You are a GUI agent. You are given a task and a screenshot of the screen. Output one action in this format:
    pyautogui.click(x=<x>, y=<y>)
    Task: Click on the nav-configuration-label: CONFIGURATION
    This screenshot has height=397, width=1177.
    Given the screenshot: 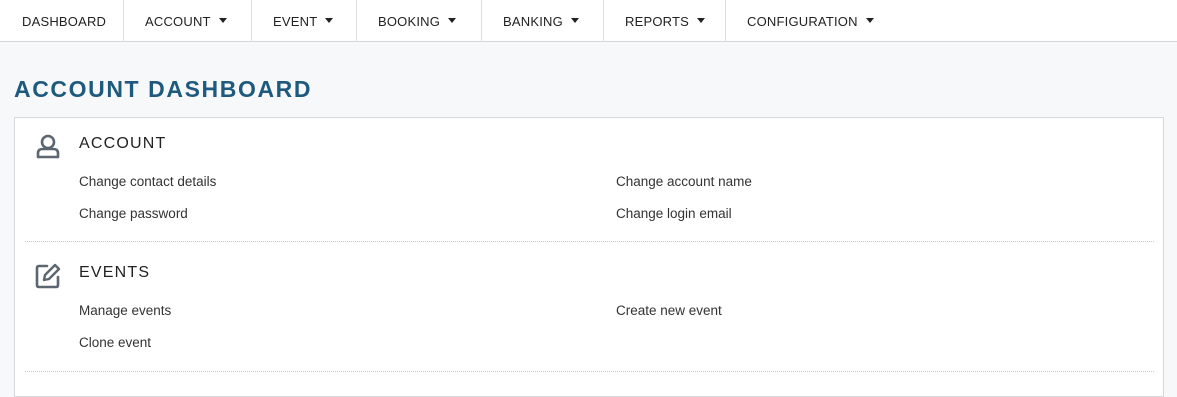 What is the action you would take?
    pyautogui.click(x=802, y=21)
    